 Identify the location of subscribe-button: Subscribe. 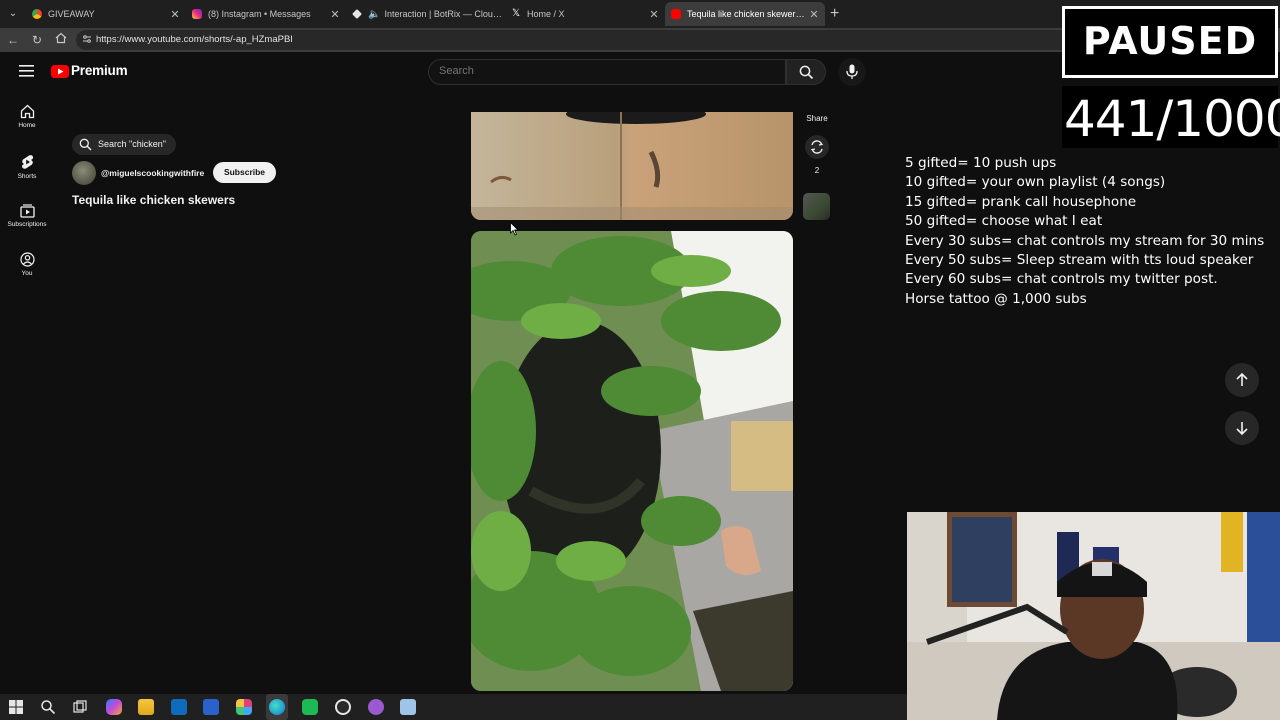
(244, 172).